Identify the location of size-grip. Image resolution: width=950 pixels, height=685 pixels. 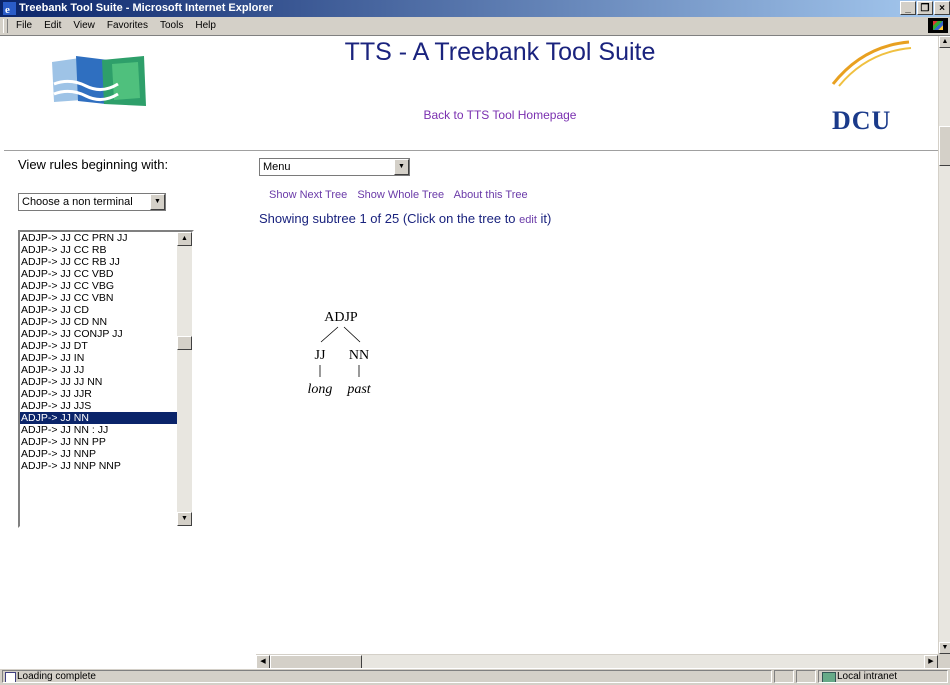
(944, 661).